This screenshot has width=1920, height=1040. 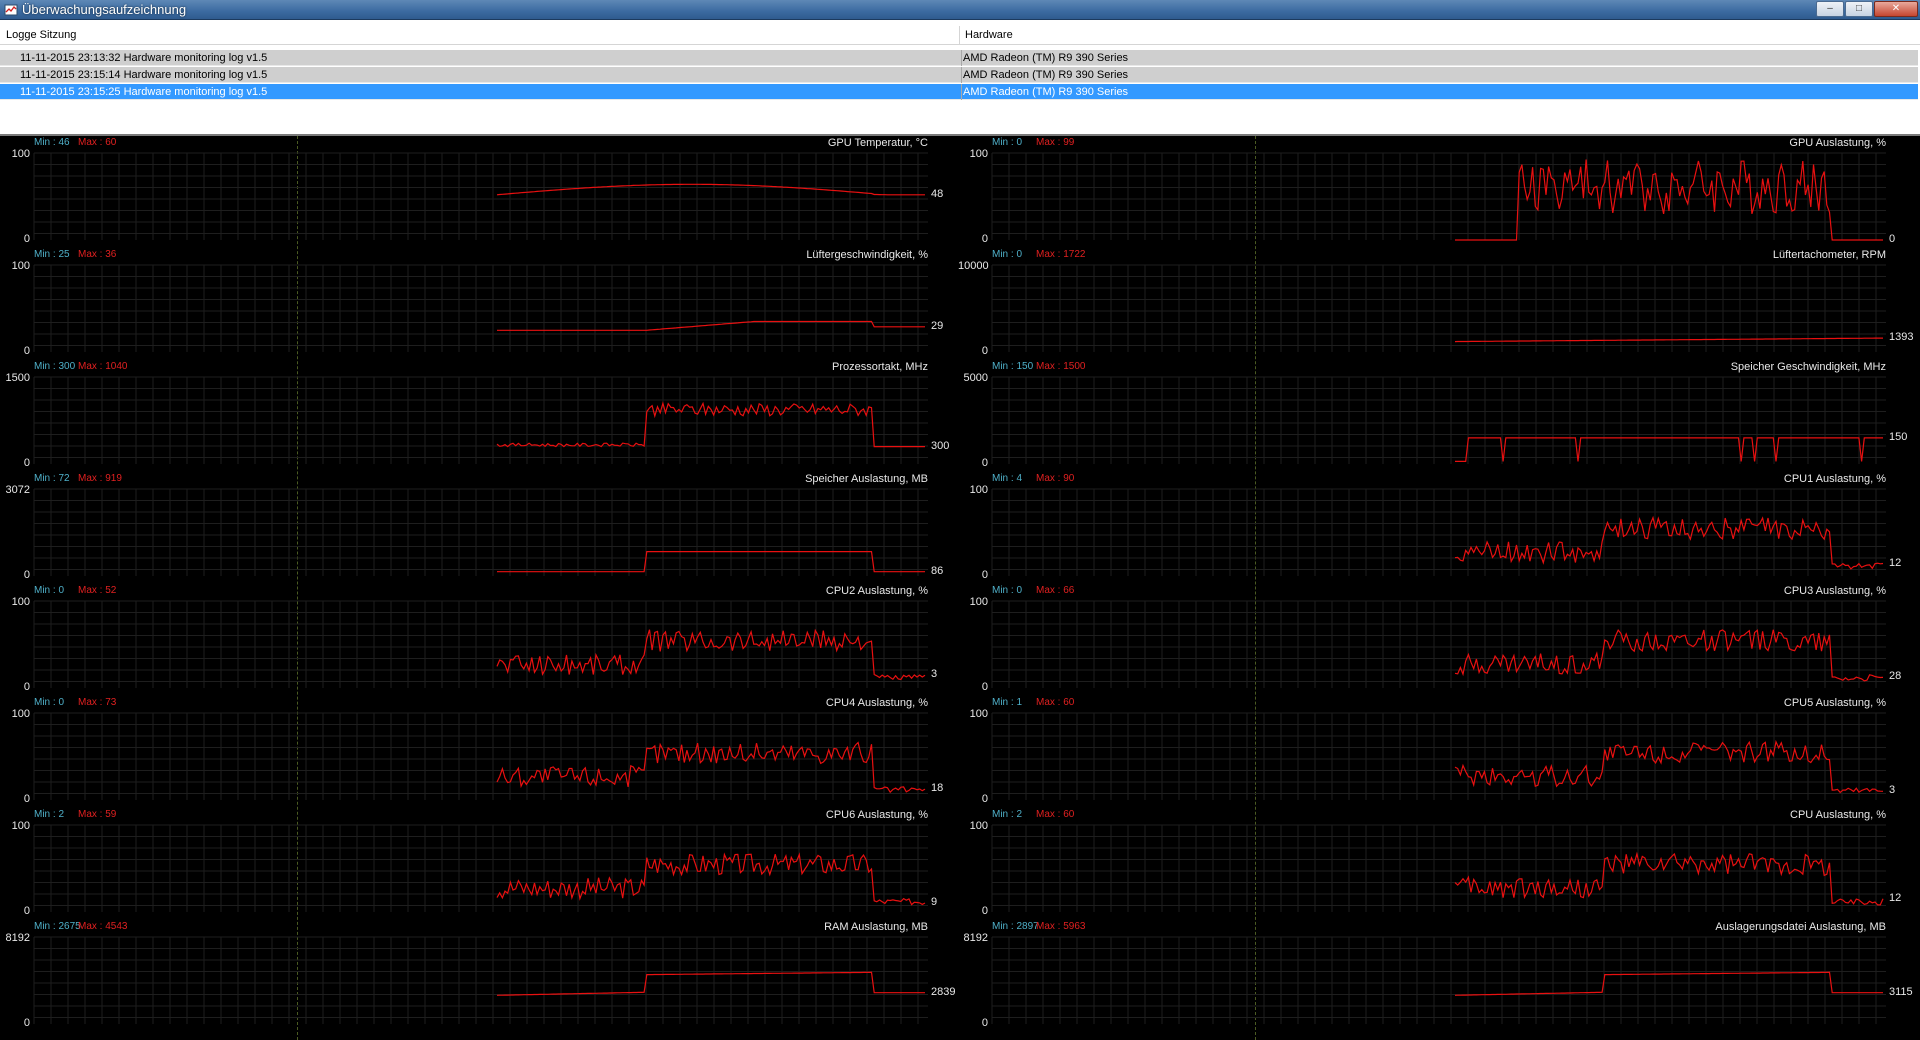 What do you see at coordinates (1061, 926) in the screenshot?
I see `max-value: Max : 5963` at bounding box center [1061, 926].